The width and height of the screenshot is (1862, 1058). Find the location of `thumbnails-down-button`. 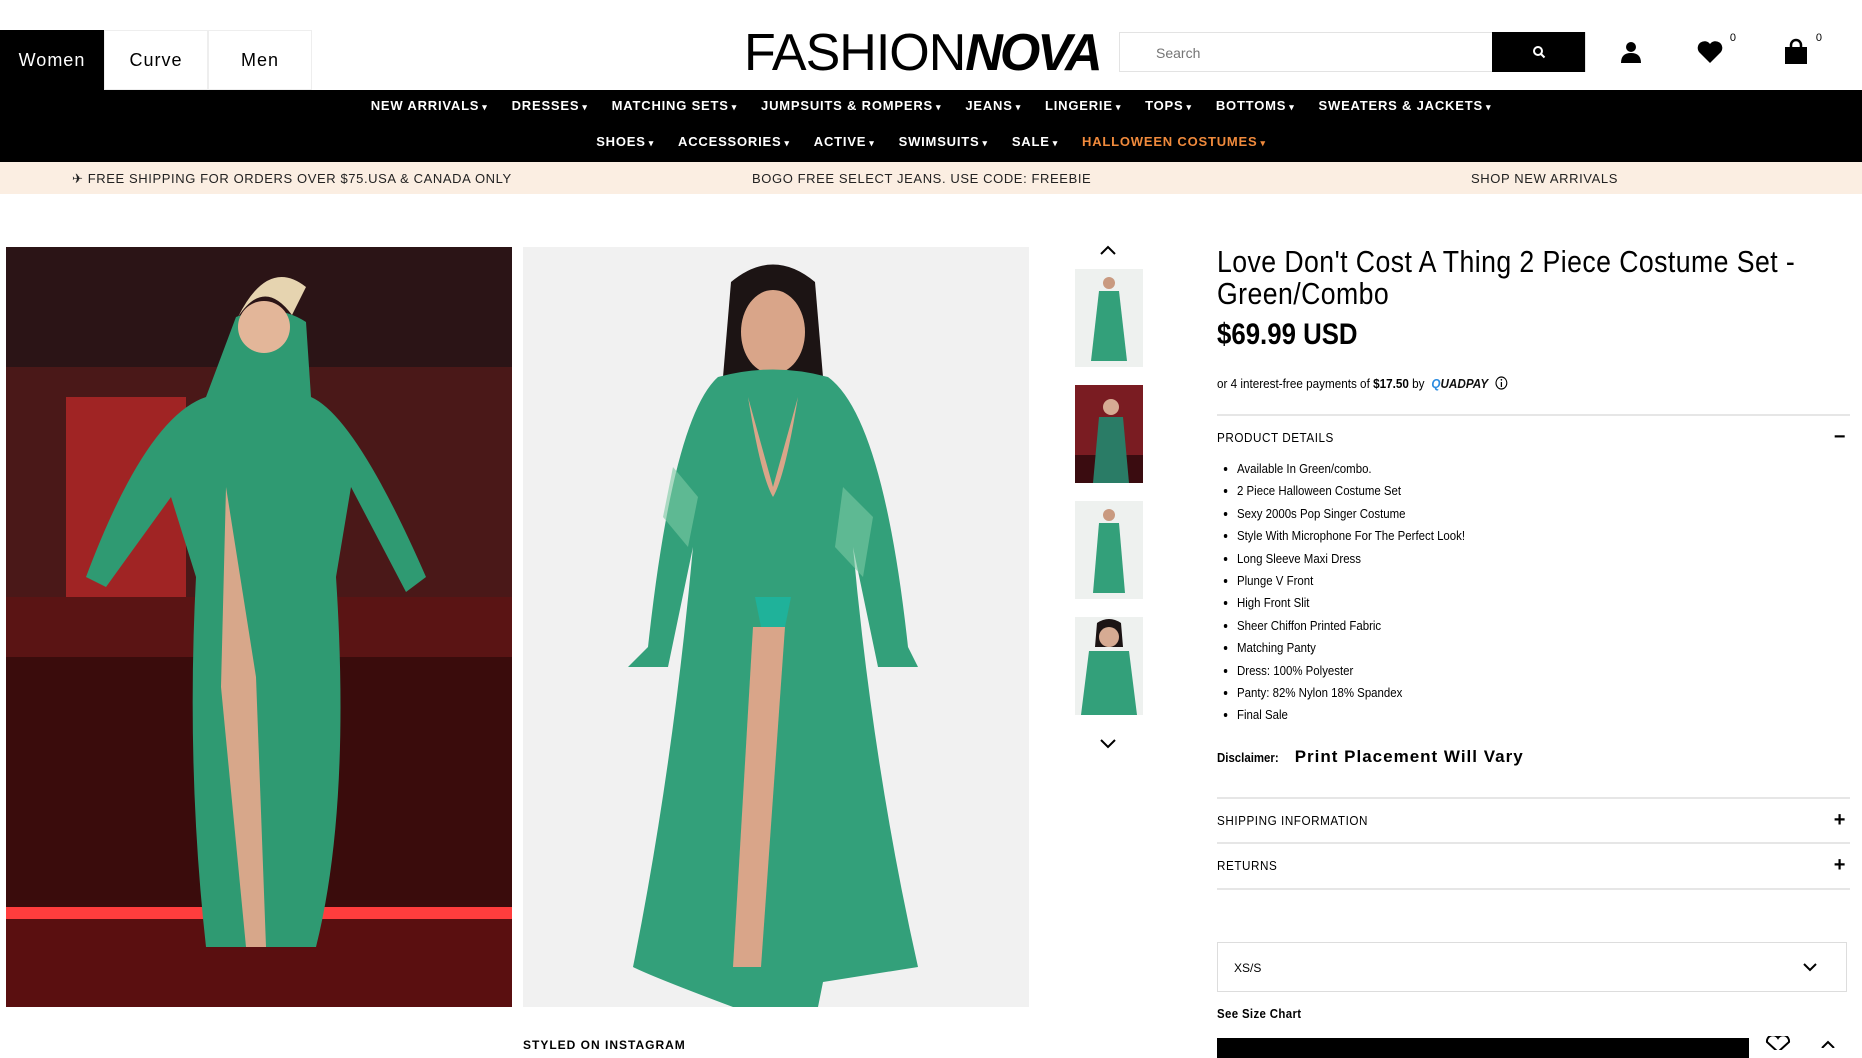

thumbnails-down-button is located at coordinates (1108, 744).